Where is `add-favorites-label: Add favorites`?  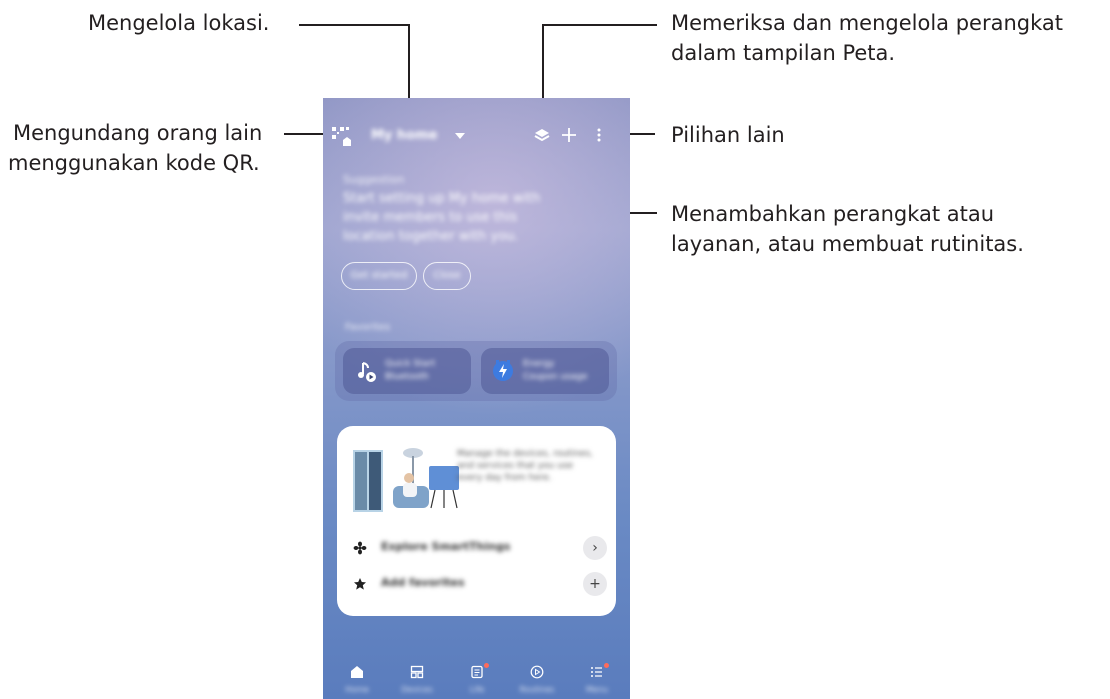
add-favorites-label: Add favorites is located at coordinates (423, 582).